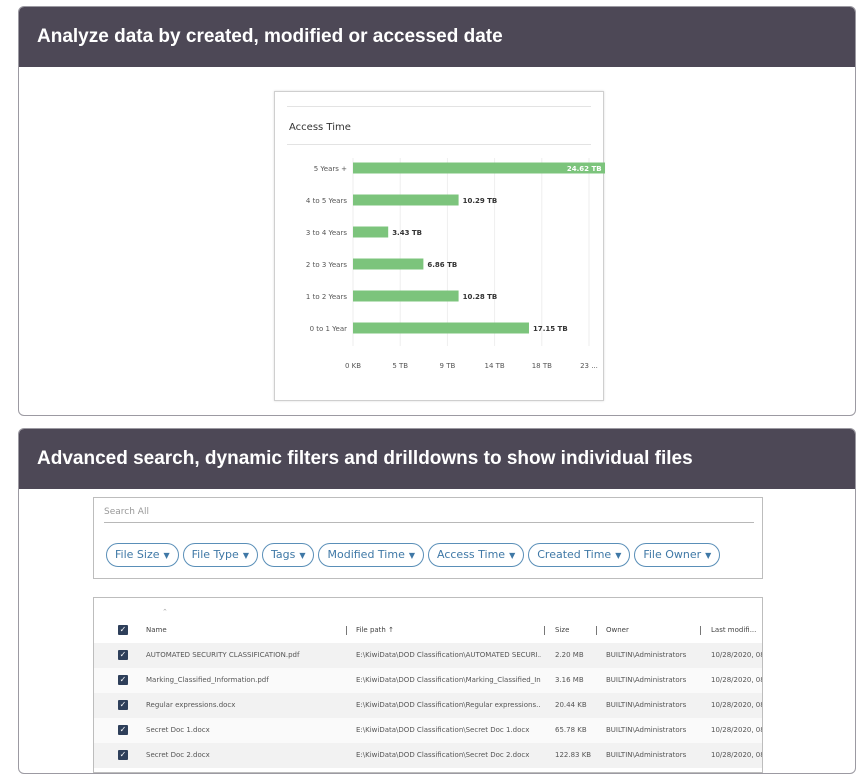 The image size is (857, 777). What do you see at coordinates (191, 705) in the screenshot?
I see `cell-name: Regular expressions.docx` at bounding box center [191, 705].